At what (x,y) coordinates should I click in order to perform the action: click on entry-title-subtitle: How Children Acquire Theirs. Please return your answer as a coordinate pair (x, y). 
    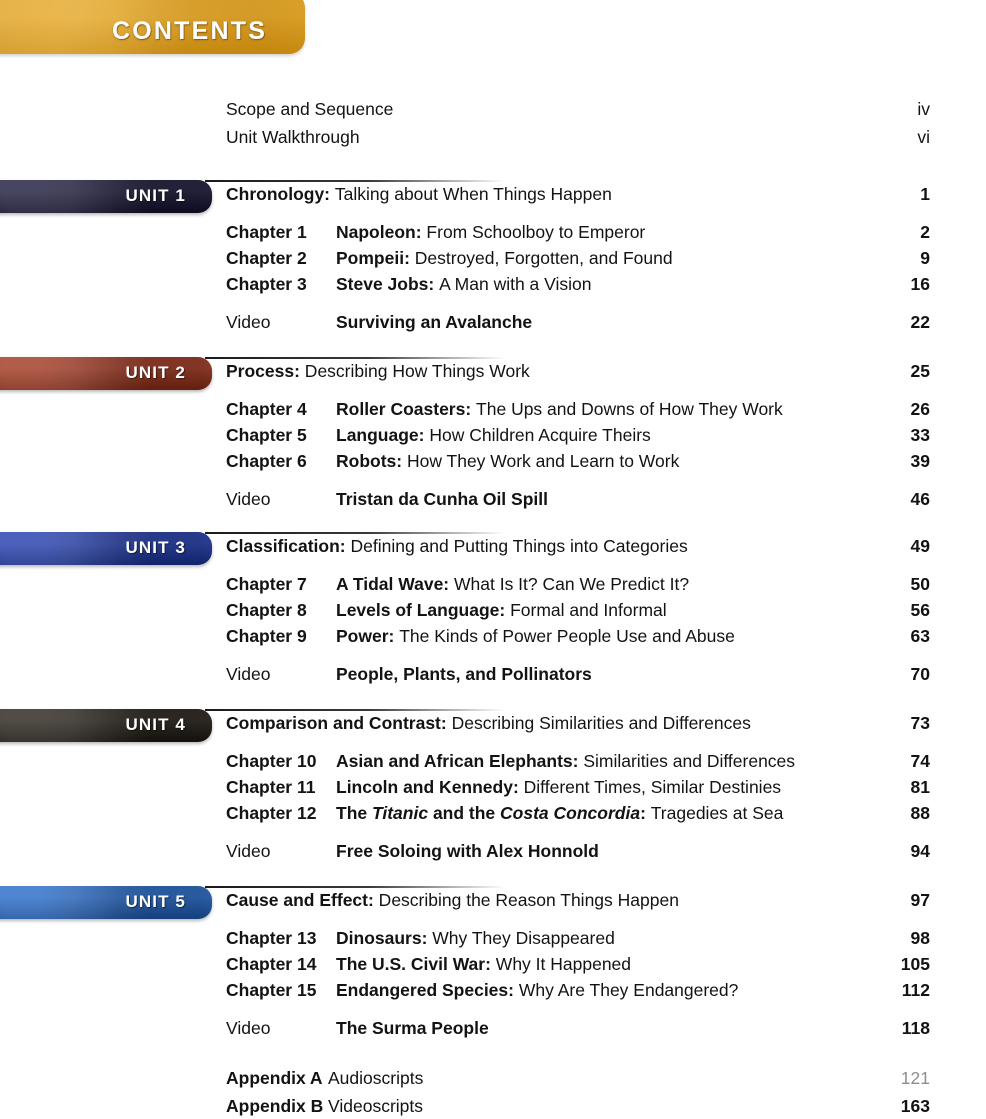
    Looking at the image, I should click on (537, 435).